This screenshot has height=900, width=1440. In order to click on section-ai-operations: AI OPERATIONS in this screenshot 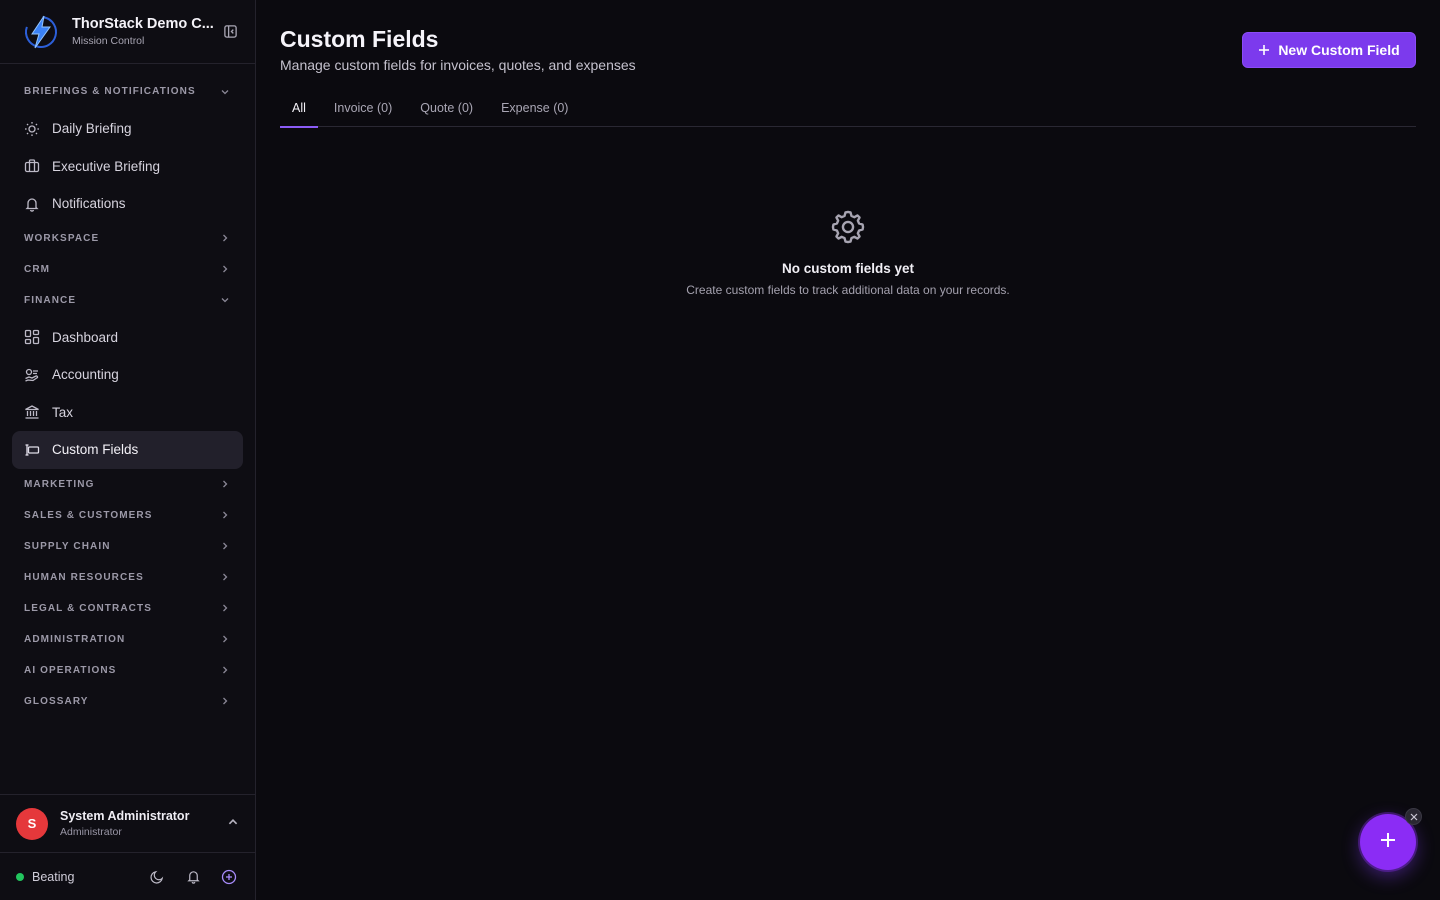, I will do `click(127, 670)`.